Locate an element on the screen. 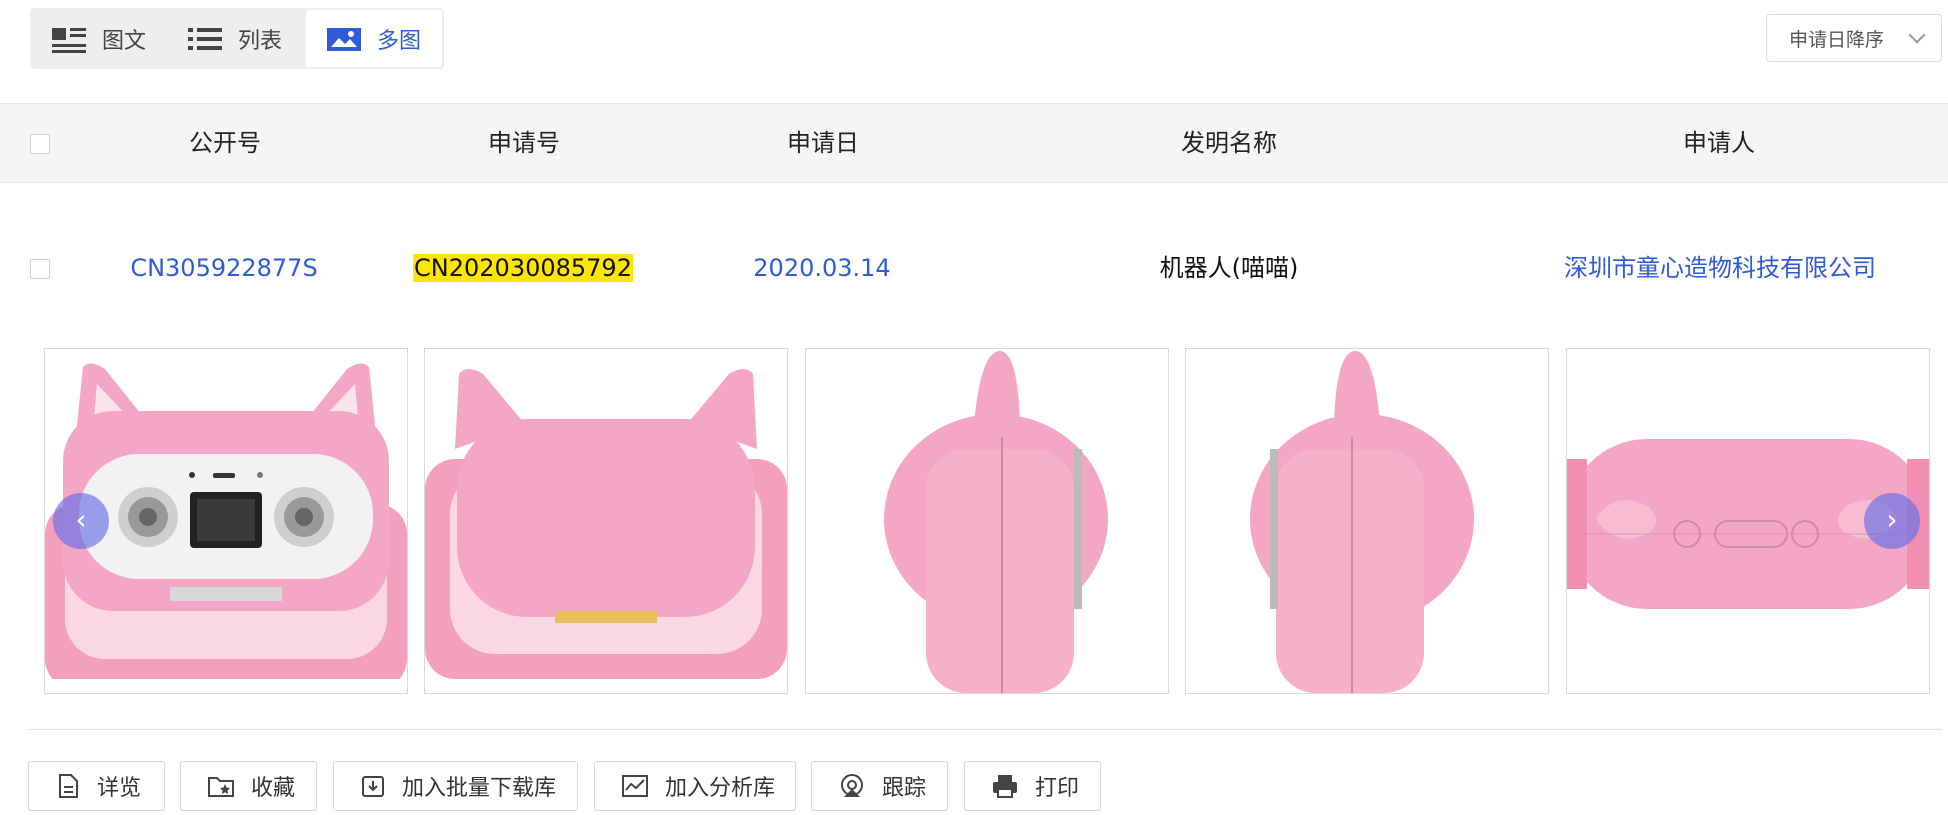  view-image-text-button: 图文 is located at coordinates (99, 38).